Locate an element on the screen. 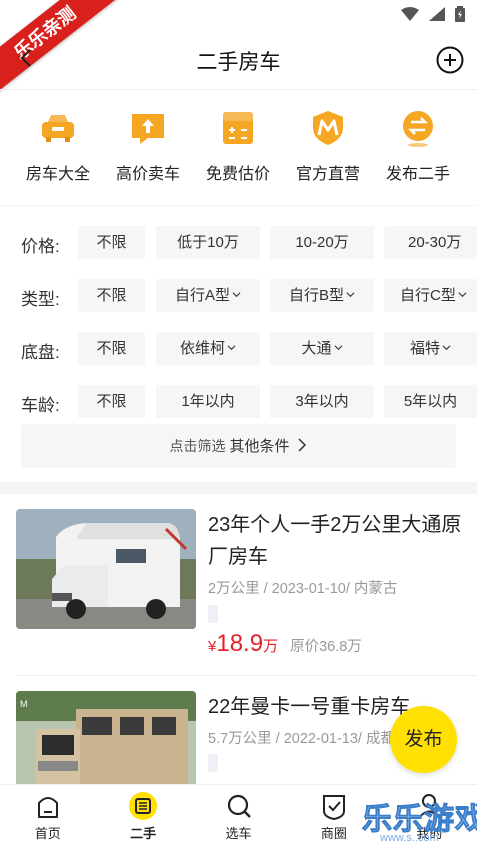 The height and width of the screenshot is (849, 477). search-icon is located at coordinates (239, 806).